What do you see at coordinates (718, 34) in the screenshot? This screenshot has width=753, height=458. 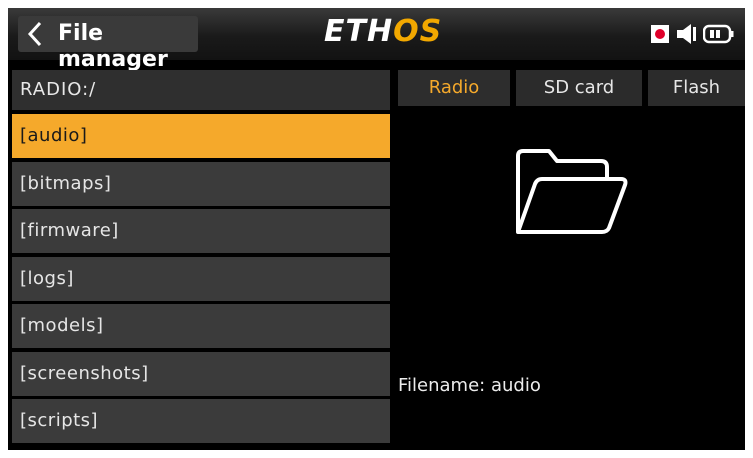 I see `battery-icon` at bounding box center [718, 34].